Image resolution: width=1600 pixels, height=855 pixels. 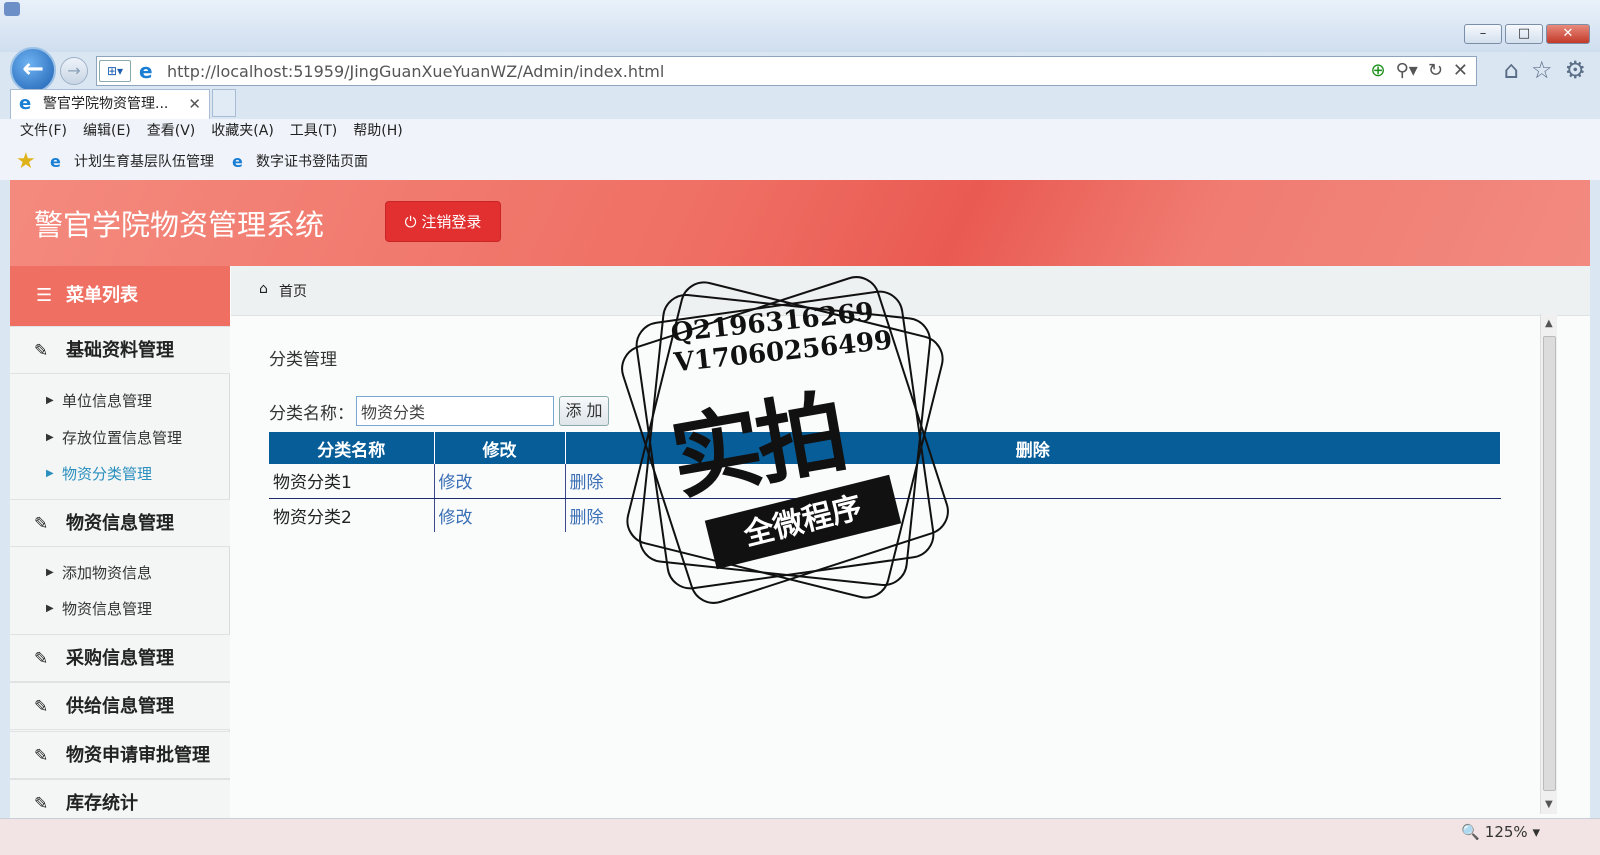 I want to click on window-controls: – □ ✕, so click(x=1527, y=34).